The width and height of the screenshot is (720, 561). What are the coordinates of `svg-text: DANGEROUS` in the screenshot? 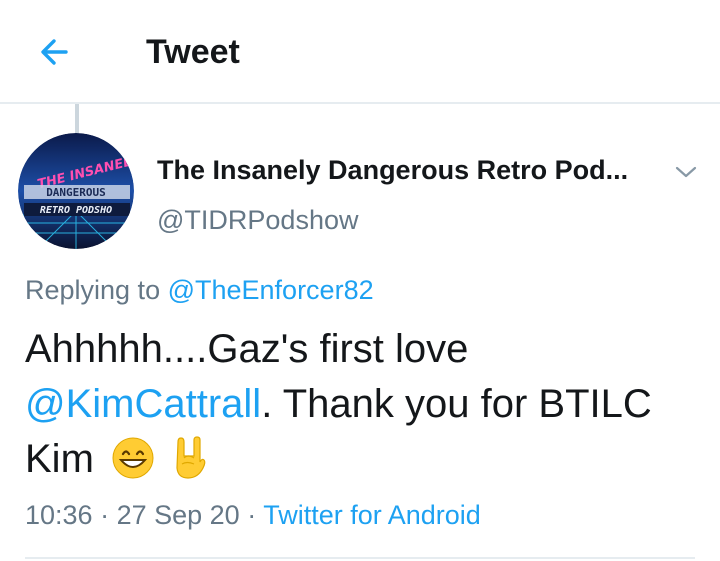 It's located at (76, 192).